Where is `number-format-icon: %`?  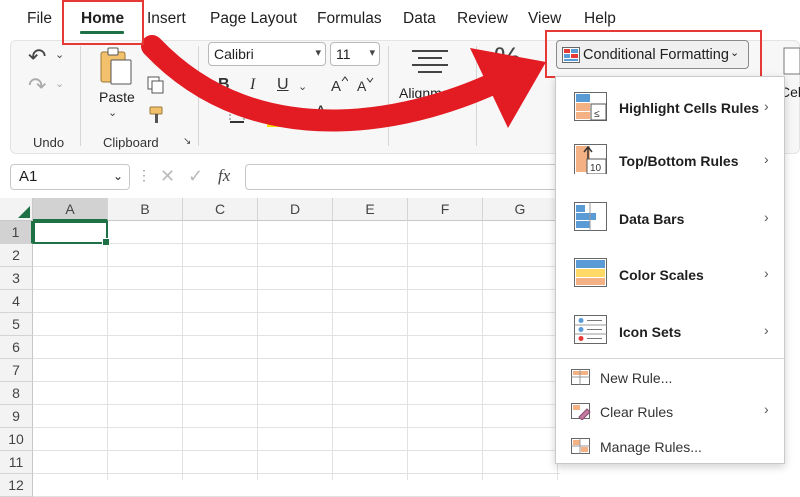
number-format-icon: % is located at coordinates (507, 59).